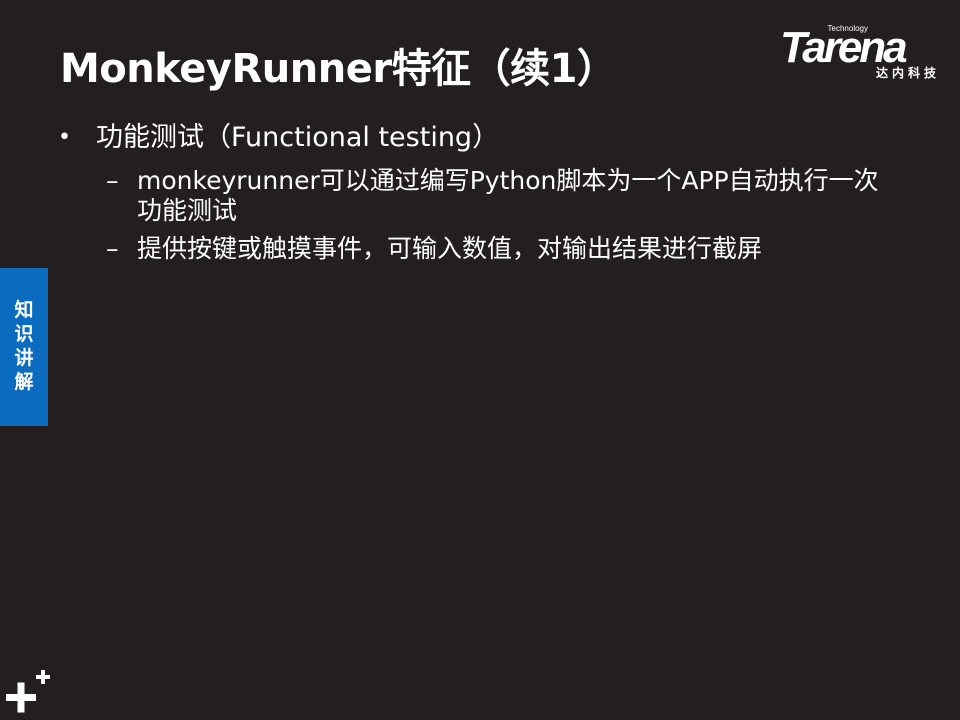 This screenshot has height=720, width=960. I want to click on sub-bullet-item: – 提供按键或触摸事件，可输入数值，对输出结果进行截屏, so click(512, 249).